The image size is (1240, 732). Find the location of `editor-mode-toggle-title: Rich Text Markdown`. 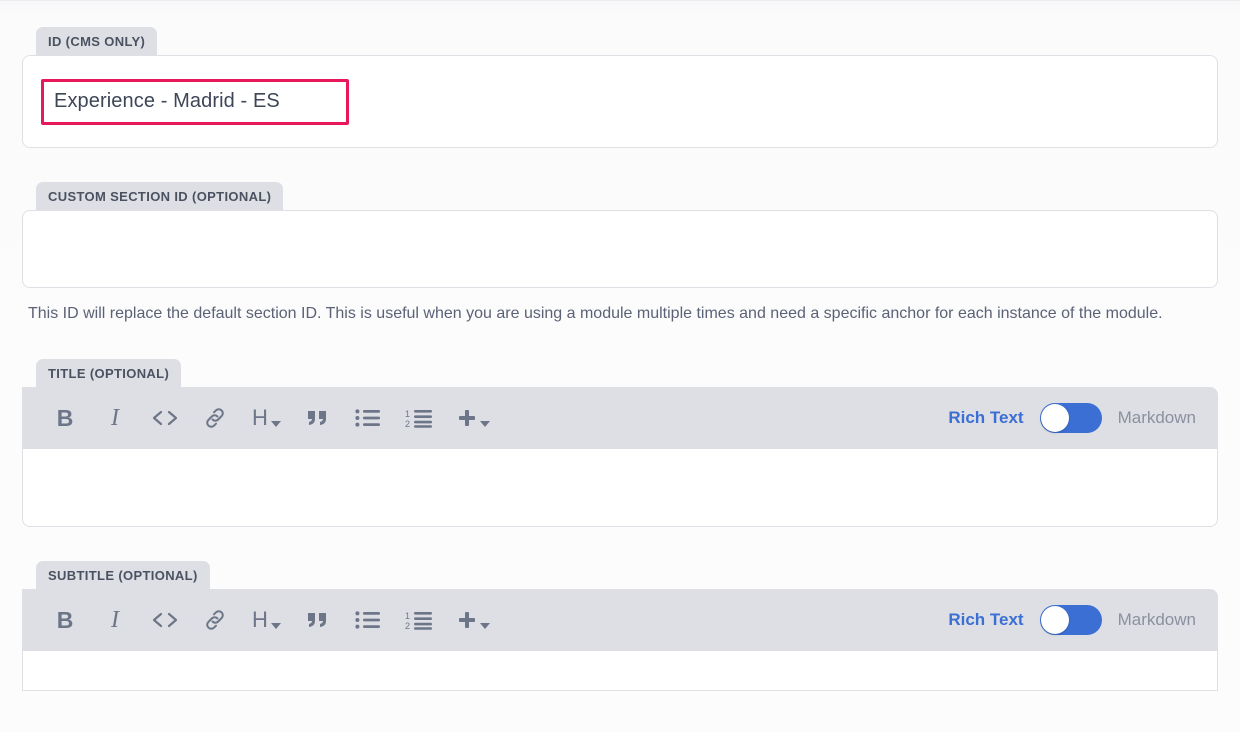

editor-mode-toggle-title: Rich Text Markdown is located at coordinates (1072, 418).